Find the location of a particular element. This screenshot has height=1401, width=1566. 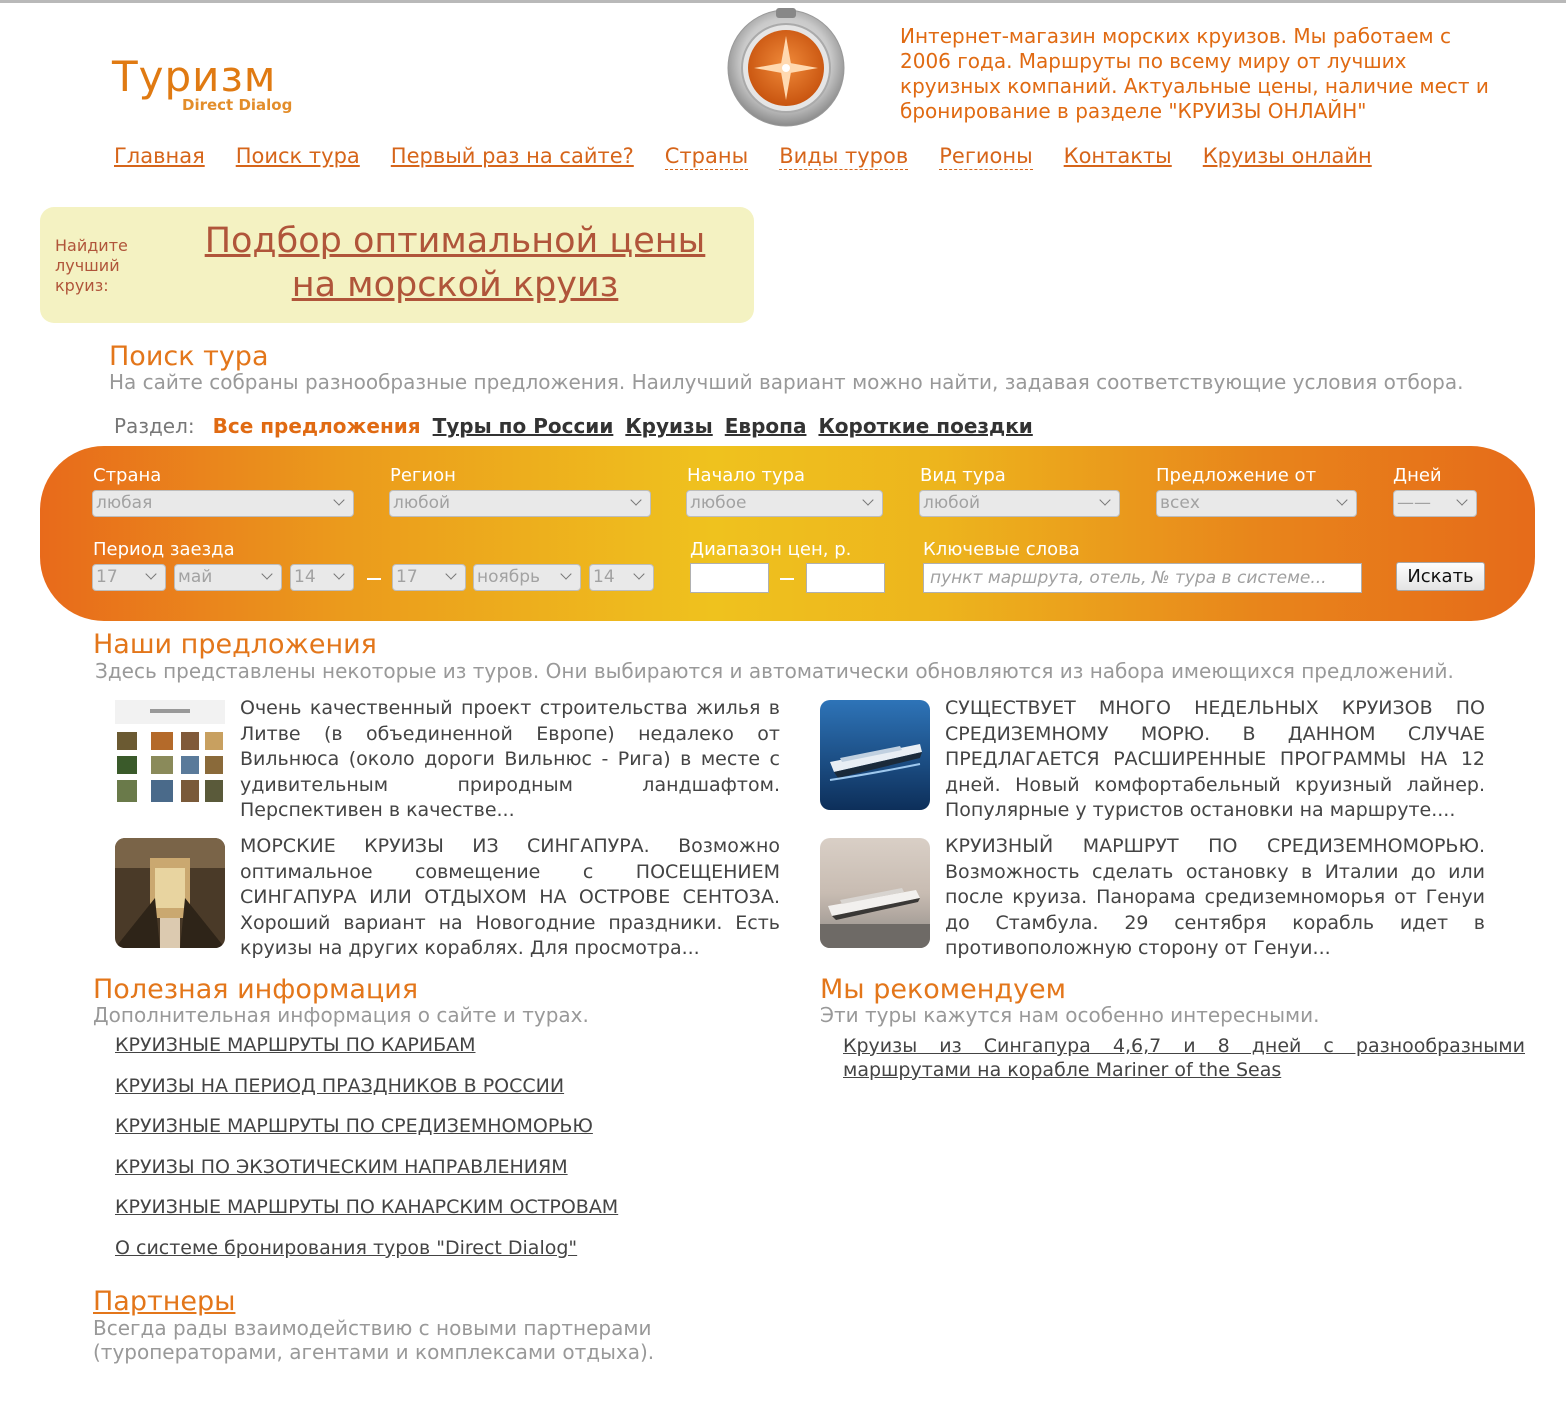

promo-link-line2: на морской круиз is located at coordinates (455, 285).